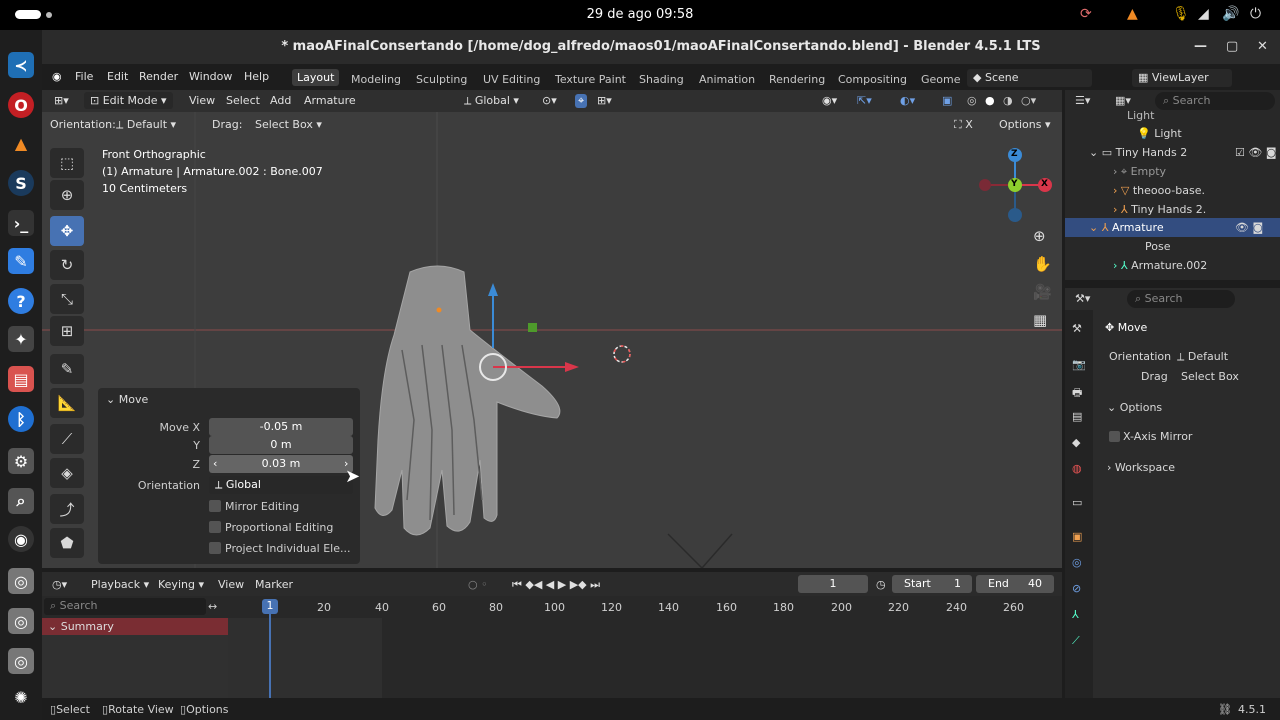 Image resolution: width=1280 pixels, height=720 pixels. Describe the element at coordinates (907, 100) in the screenshot. I see `overlay-toggle-icon: ◐▾` at that location.